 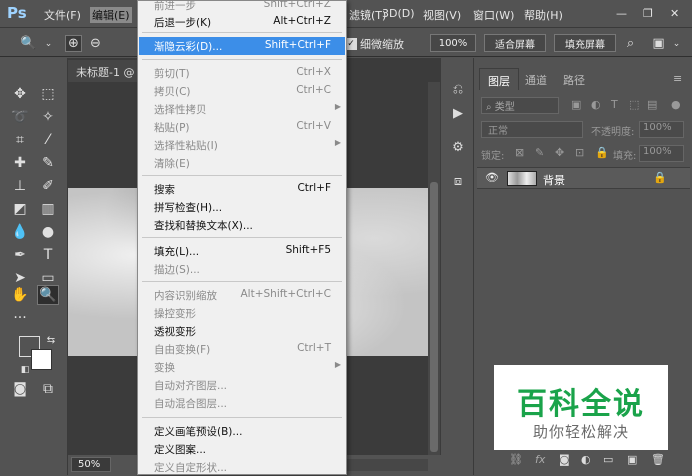 What do you see at coordinates (51, 340) in the screenshot?
I see `swap-colors-icon: ⇆` at bounding box center [51, 340].